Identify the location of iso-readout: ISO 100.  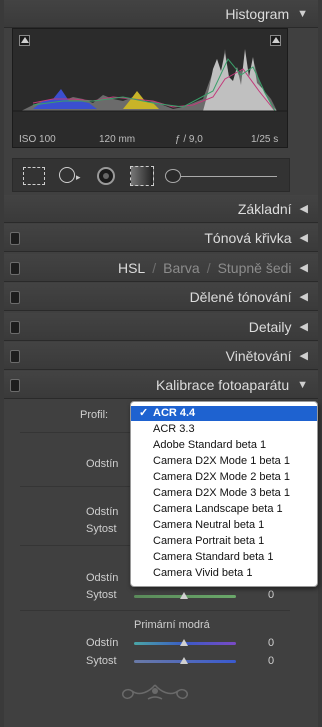
(37, 139).